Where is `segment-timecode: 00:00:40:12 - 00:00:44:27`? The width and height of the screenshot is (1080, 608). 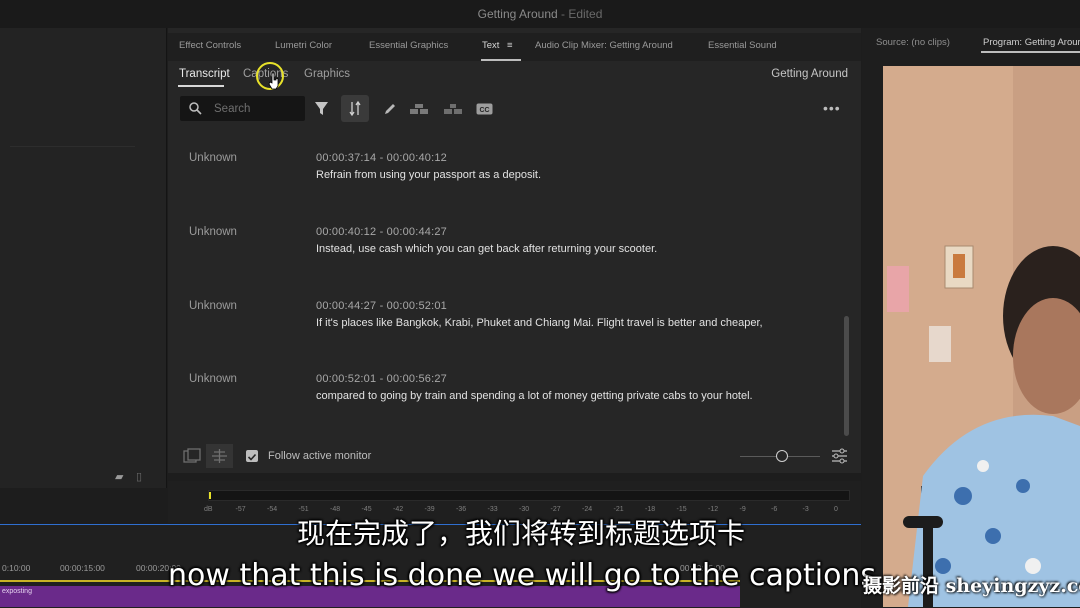
segment-timecode: 00:00:40:12 - 00:00:44:27 is located at coordinates (381, 232).